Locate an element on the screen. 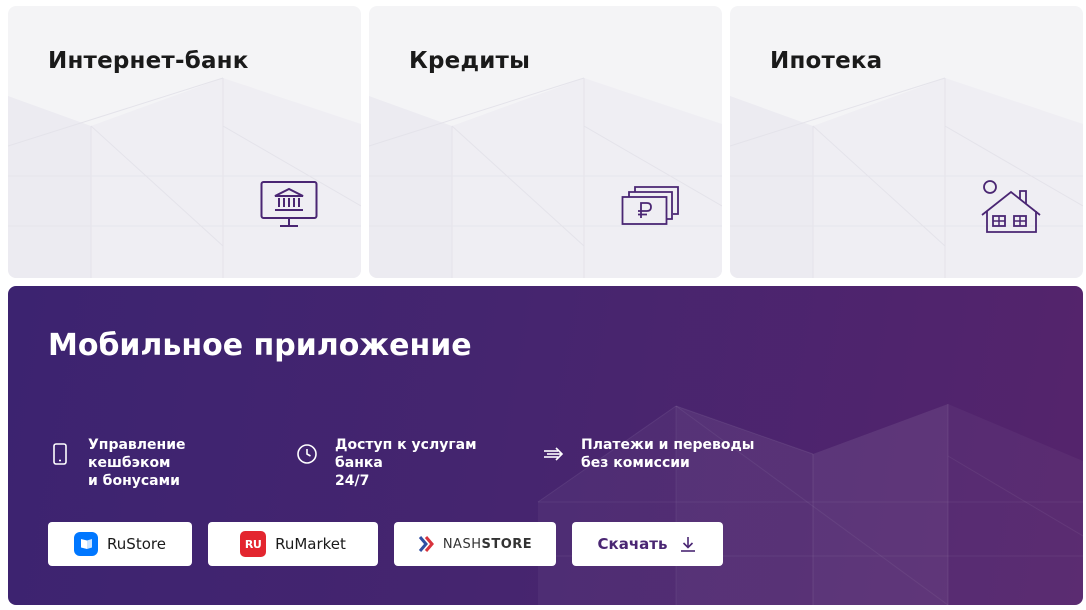  card-internet-bank: Интернет-банк is located at coordinates (184, 142).